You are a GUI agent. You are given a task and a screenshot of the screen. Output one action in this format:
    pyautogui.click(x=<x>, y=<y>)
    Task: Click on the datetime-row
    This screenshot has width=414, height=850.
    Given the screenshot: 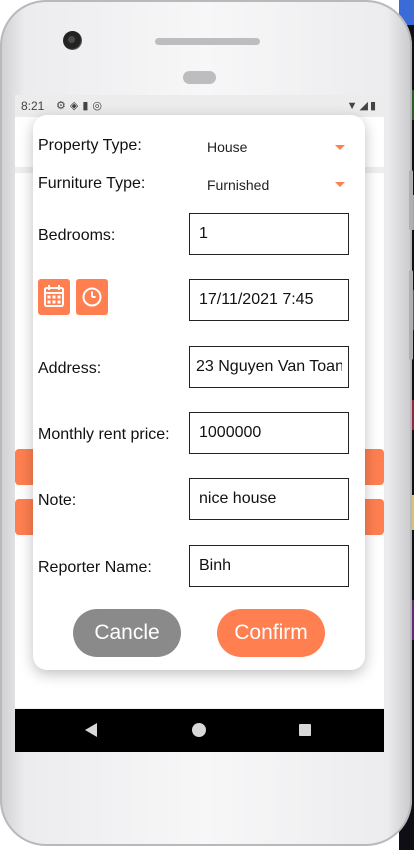 What is the action you would take?
    pyautogui.click(x=199, y=301)
    